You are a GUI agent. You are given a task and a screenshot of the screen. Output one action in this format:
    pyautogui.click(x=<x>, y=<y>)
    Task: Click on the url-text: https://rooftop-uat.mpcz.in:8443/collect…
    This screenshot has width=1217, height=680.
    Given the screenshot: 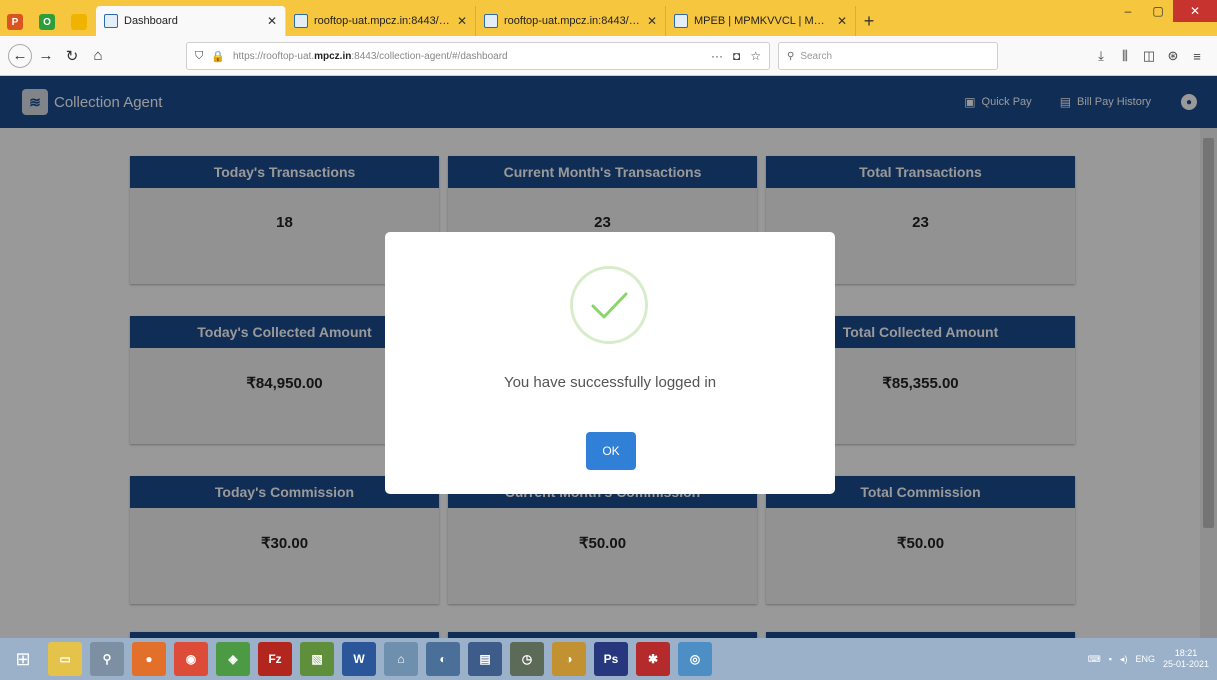 What is the action you would take?
    pyautogui.click(x=467, y=56)
    